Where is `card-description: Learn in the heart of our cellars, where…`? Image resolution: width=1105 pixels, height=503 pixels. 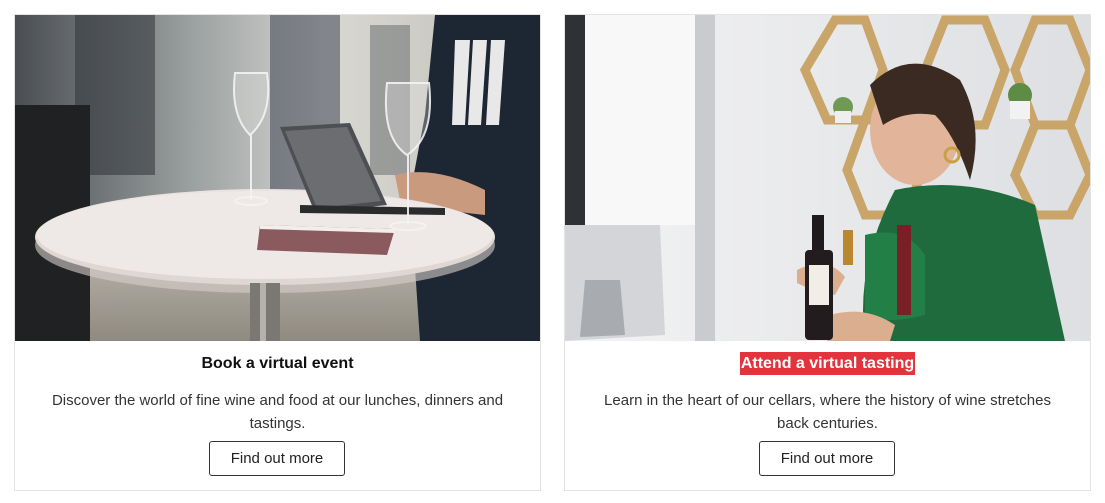
card-description: Learn in the heart of our cellars, where… is located at coordinates (827, 412).